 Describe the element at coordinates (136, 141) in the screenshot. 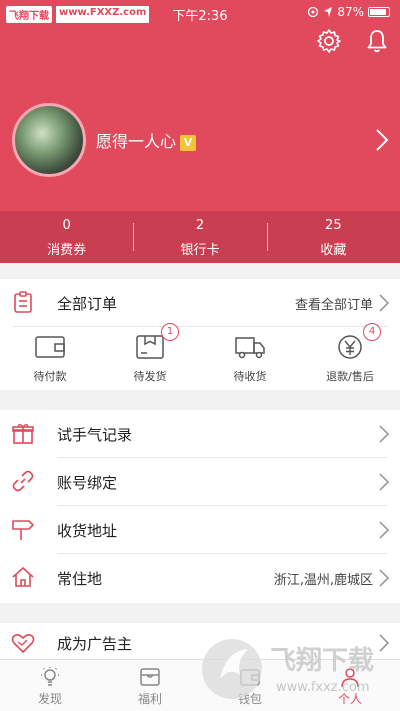

I see `username-text: 愿得一人心` at that location.